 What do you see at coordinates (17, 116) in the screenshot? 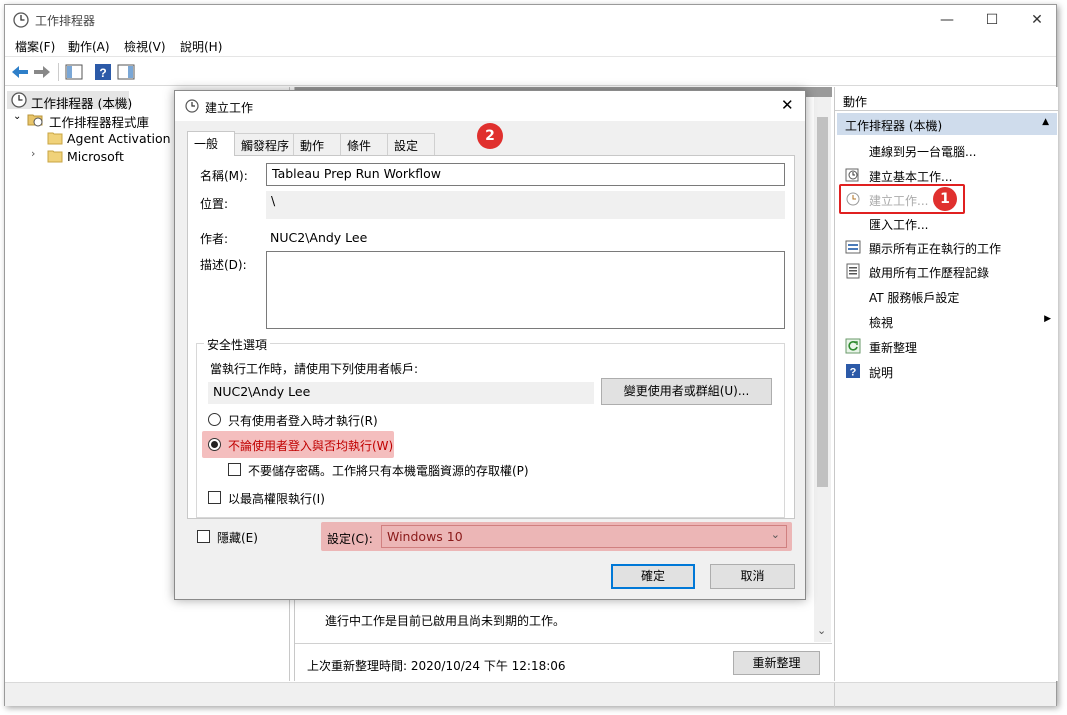
I see `expand-chevron-icon: ⌄` at bounding box center [17, 116].